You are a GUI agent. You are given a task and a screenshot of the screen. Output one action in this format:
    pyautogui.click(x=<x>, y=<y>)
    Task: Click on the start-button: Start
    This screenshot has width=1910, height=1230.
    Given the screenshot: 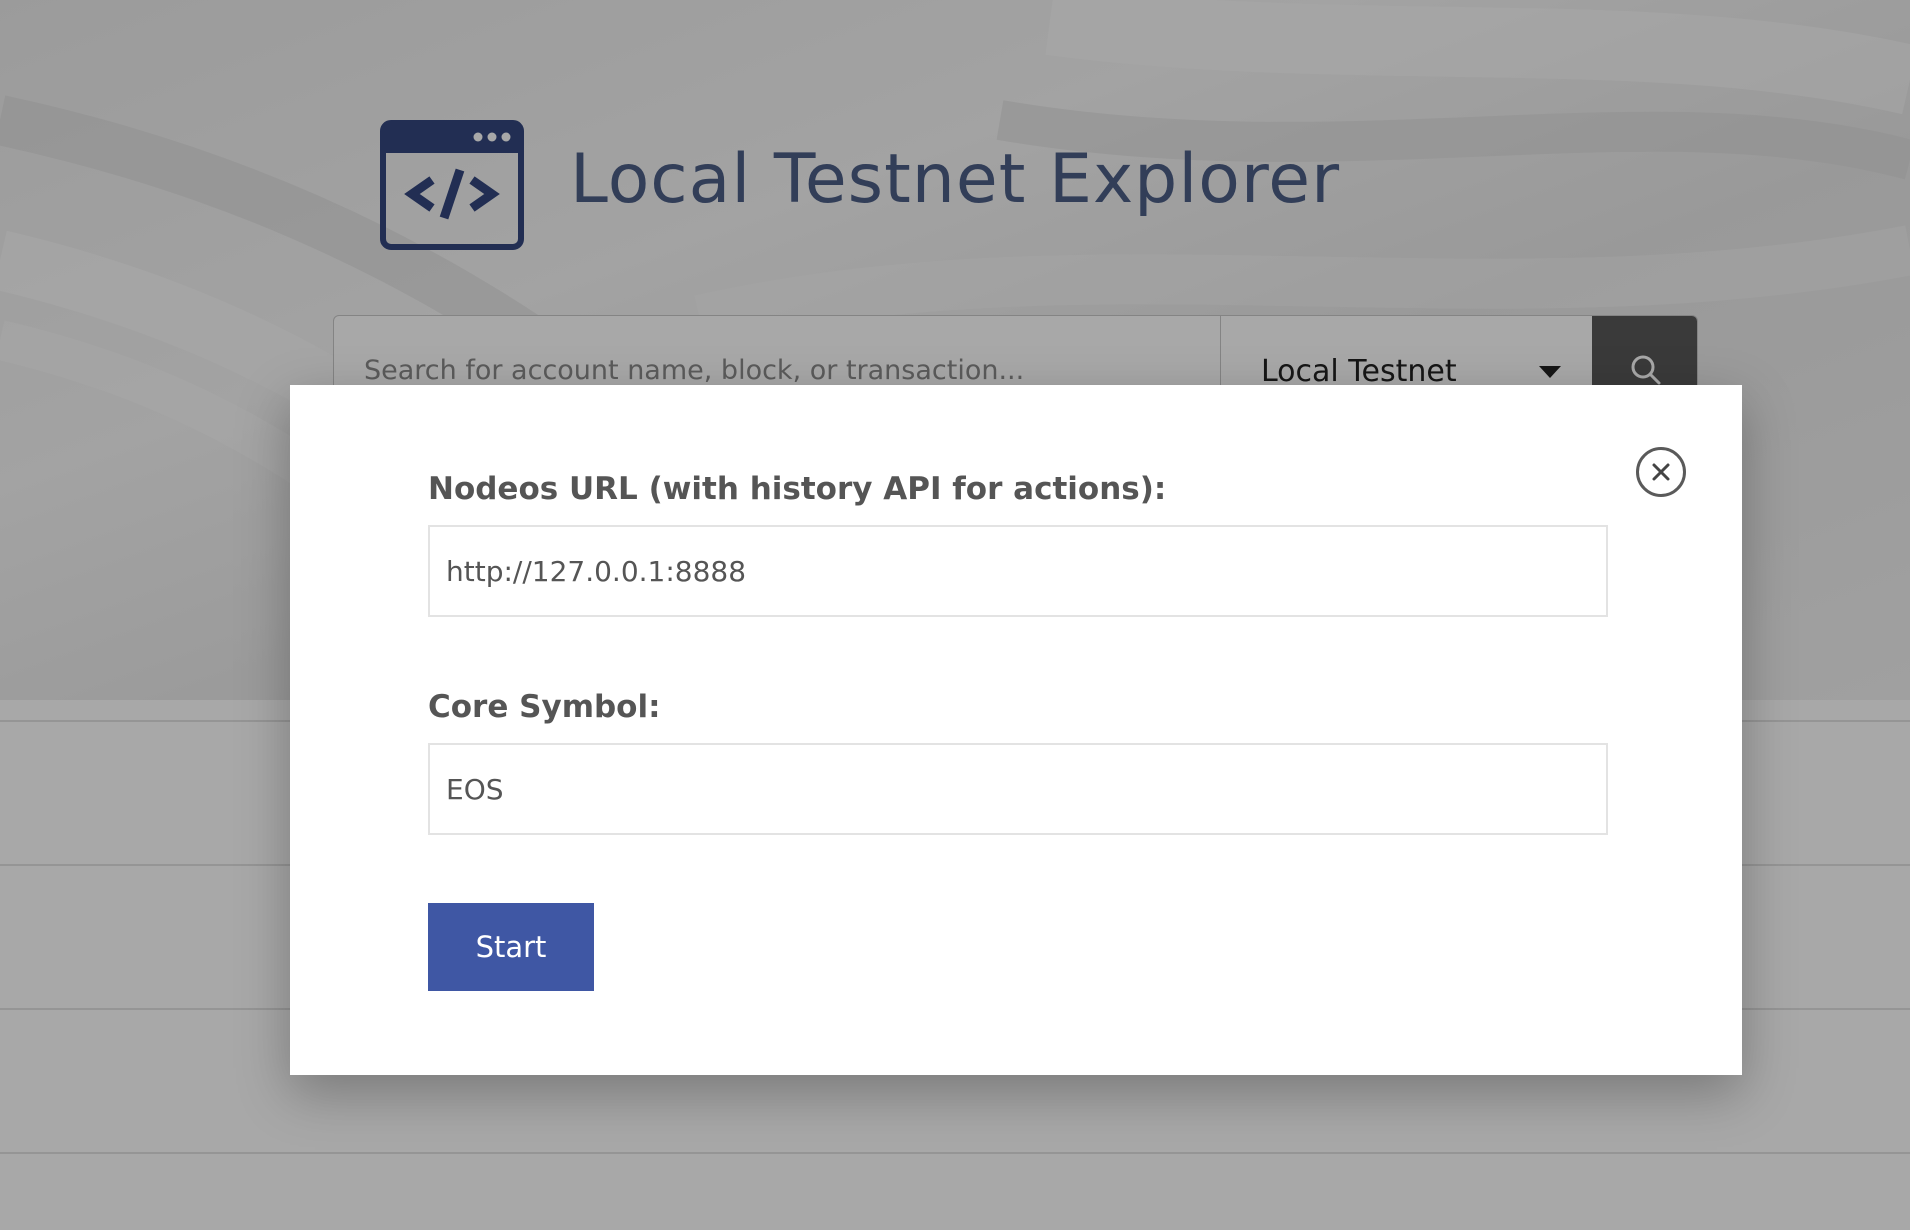 What is the action you would take?
    pyautogui.click(x=511, y=947)
    